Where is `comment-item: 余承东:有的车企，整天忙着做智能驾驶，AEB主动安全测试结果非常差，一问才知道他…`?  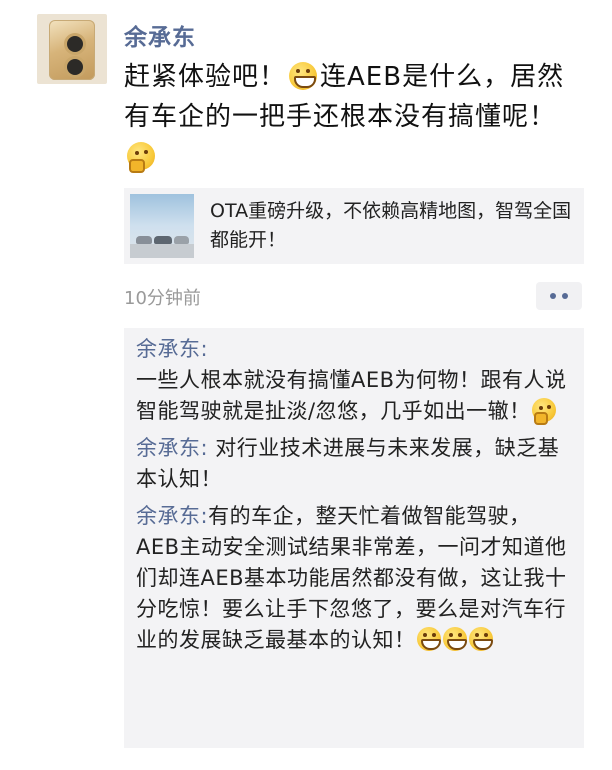 comment-item: 余承东:有的车企，整天忙着做智能驾驶，AEB主动安全测试结果非常差，一问才知道他… is located at coordinates (354, 578).